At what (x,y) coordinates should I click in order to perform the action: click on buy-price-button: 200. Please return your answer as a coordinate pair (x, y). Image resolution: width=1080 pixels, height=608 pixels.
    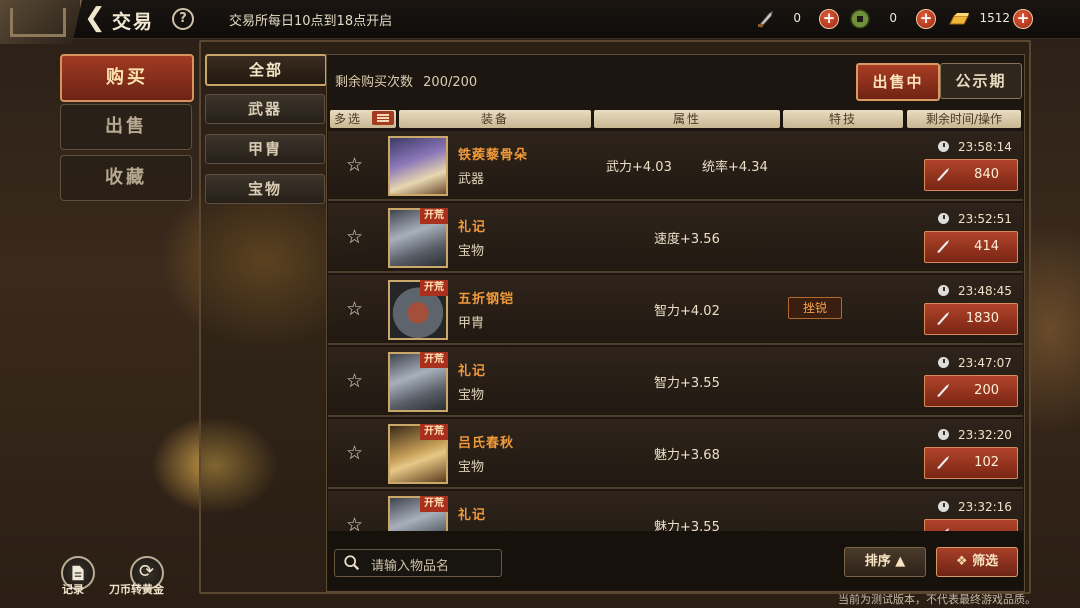
    Looking at the image, I should click on (971, 391).